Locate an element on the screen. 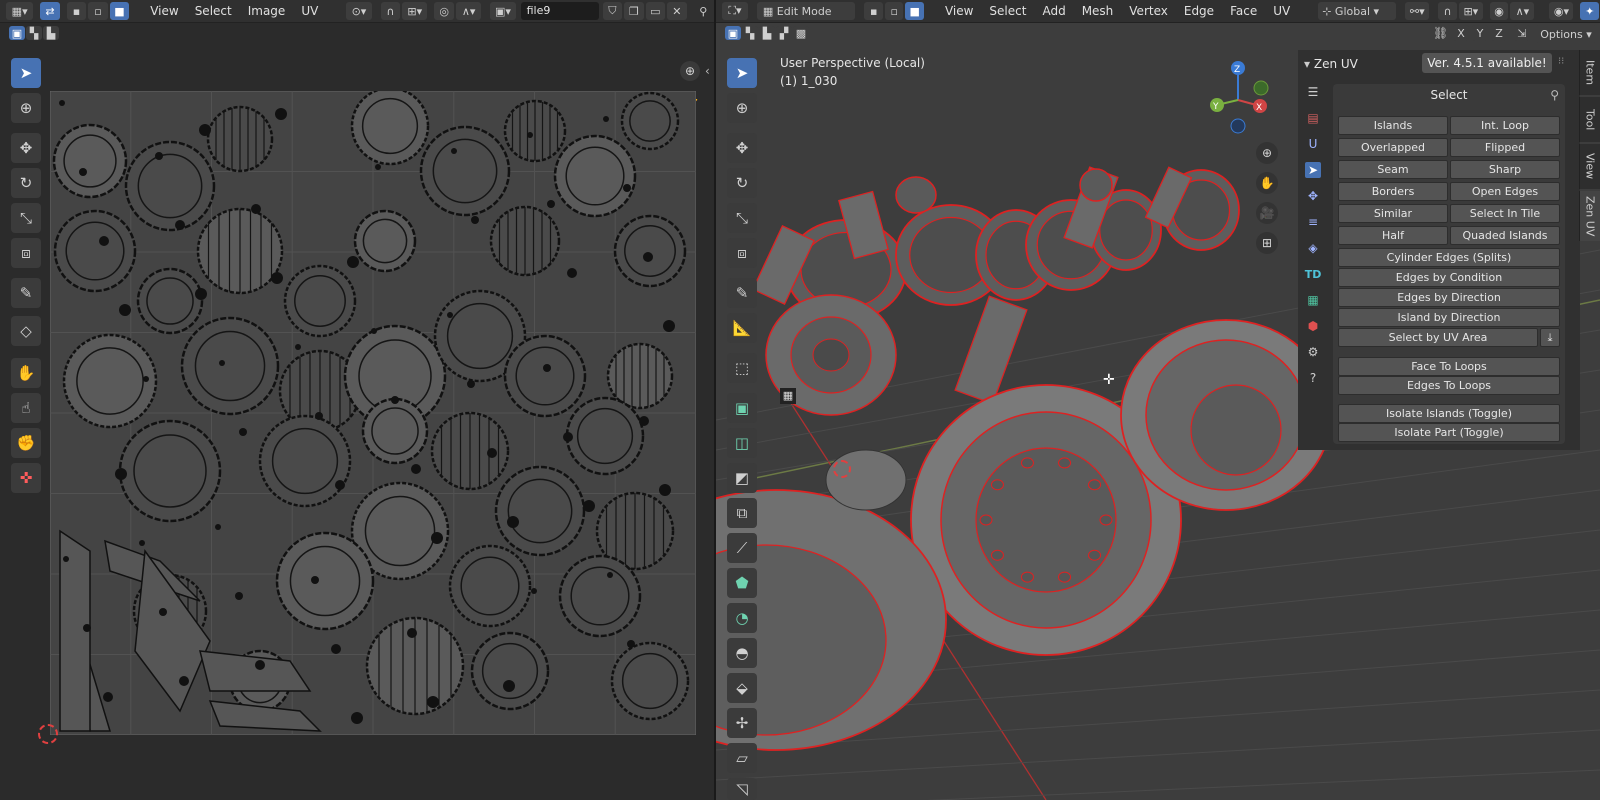 The height and width of the screenshot is (800, 1600). vp-menu-vertex: Vertex is located at coordinates (1148, 11).